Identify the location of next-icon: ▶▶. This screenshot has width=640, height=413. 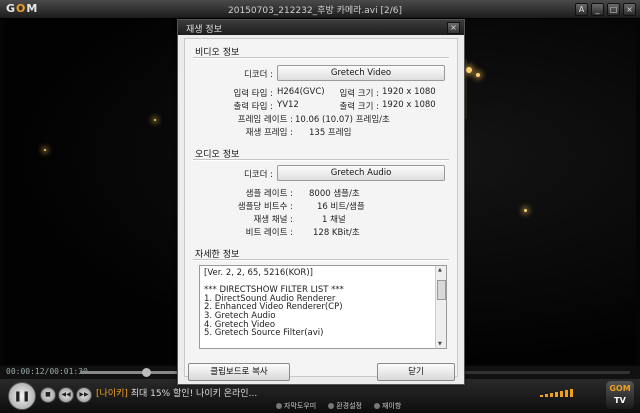
(84, 395).